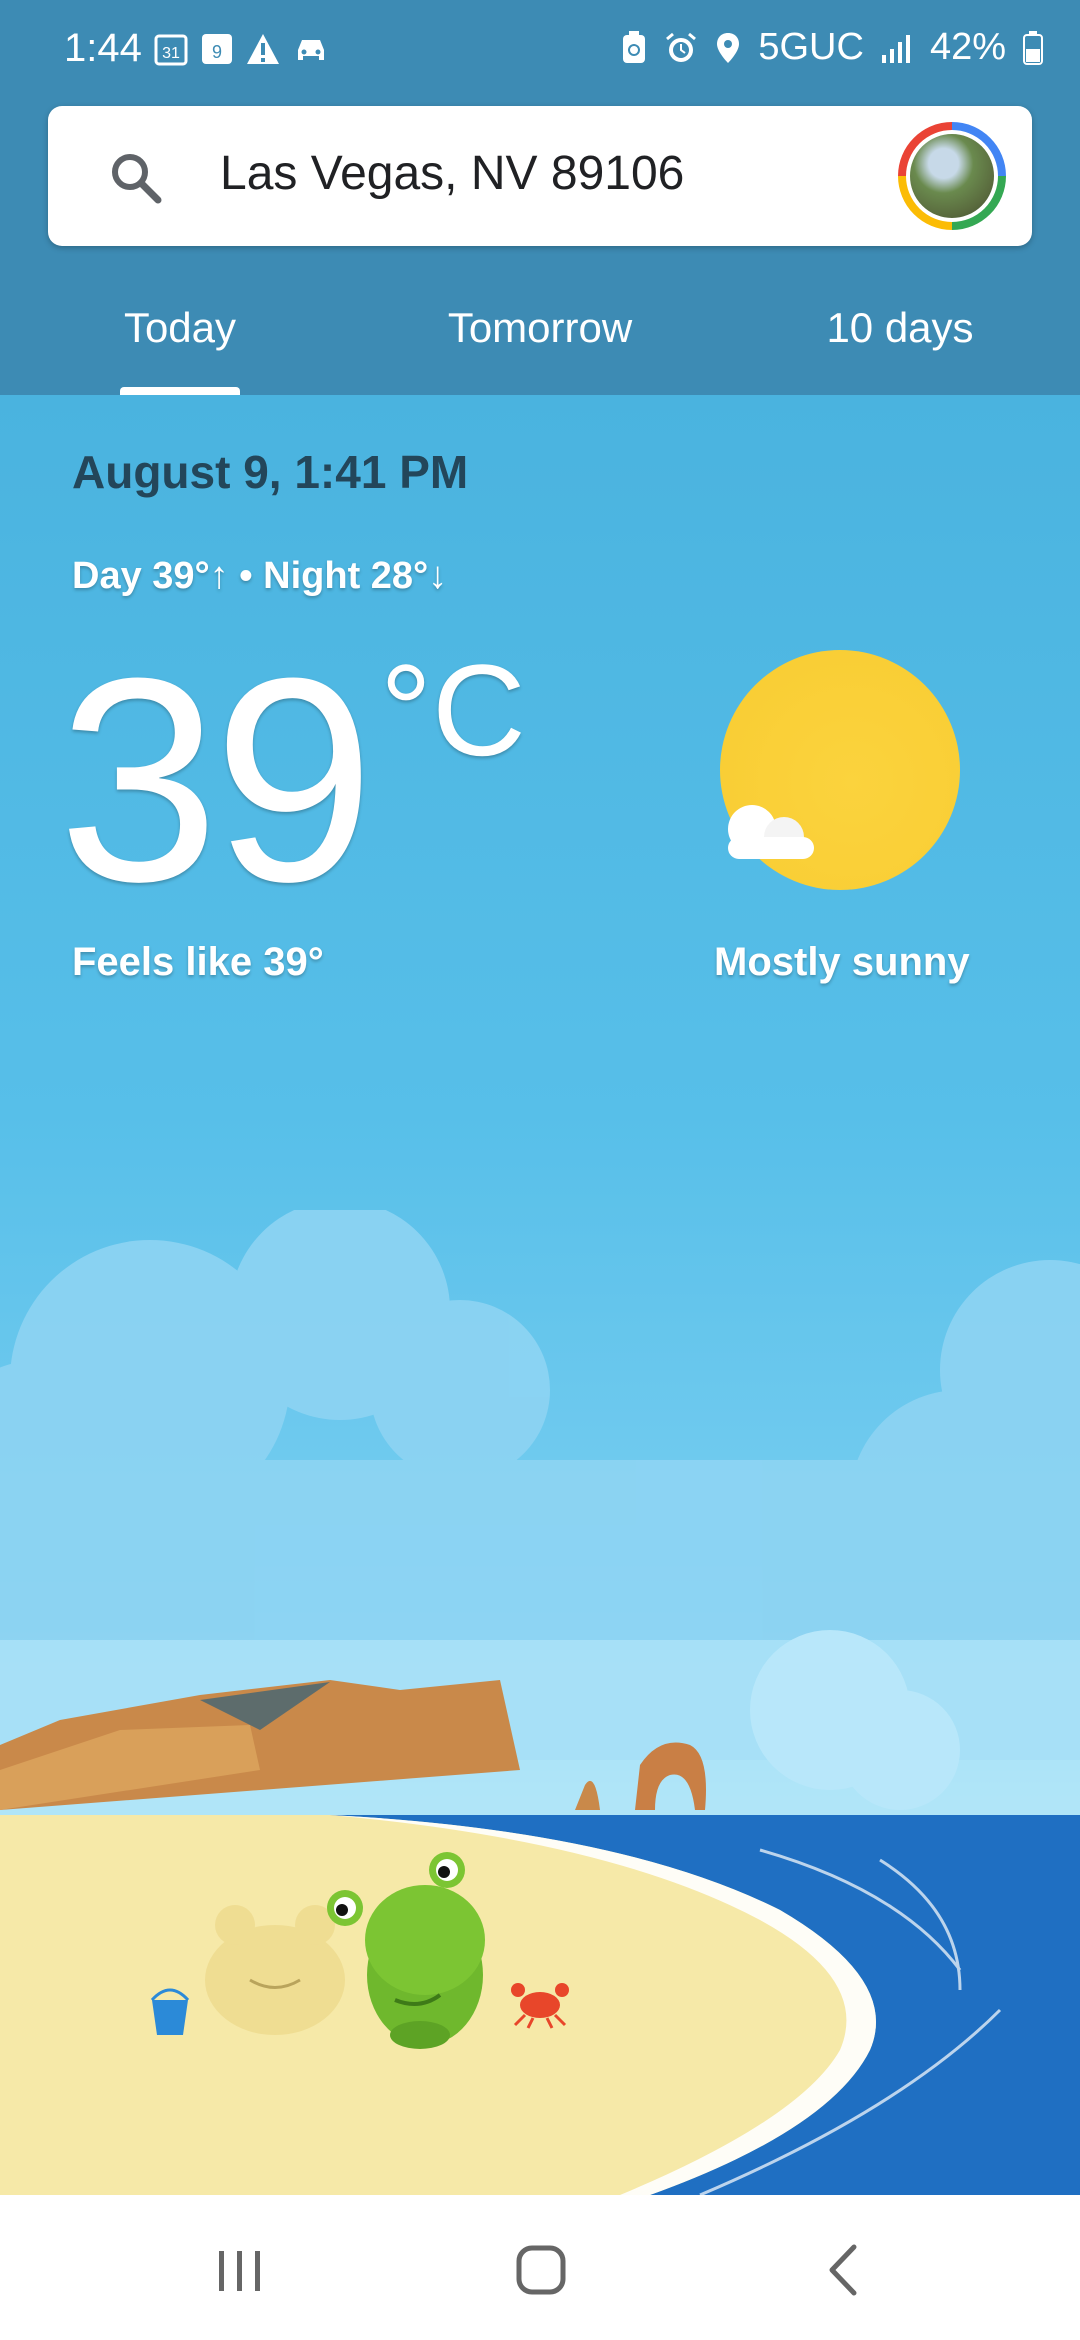  I want to click on tab-10-days: 10 days, so click(900, 332).